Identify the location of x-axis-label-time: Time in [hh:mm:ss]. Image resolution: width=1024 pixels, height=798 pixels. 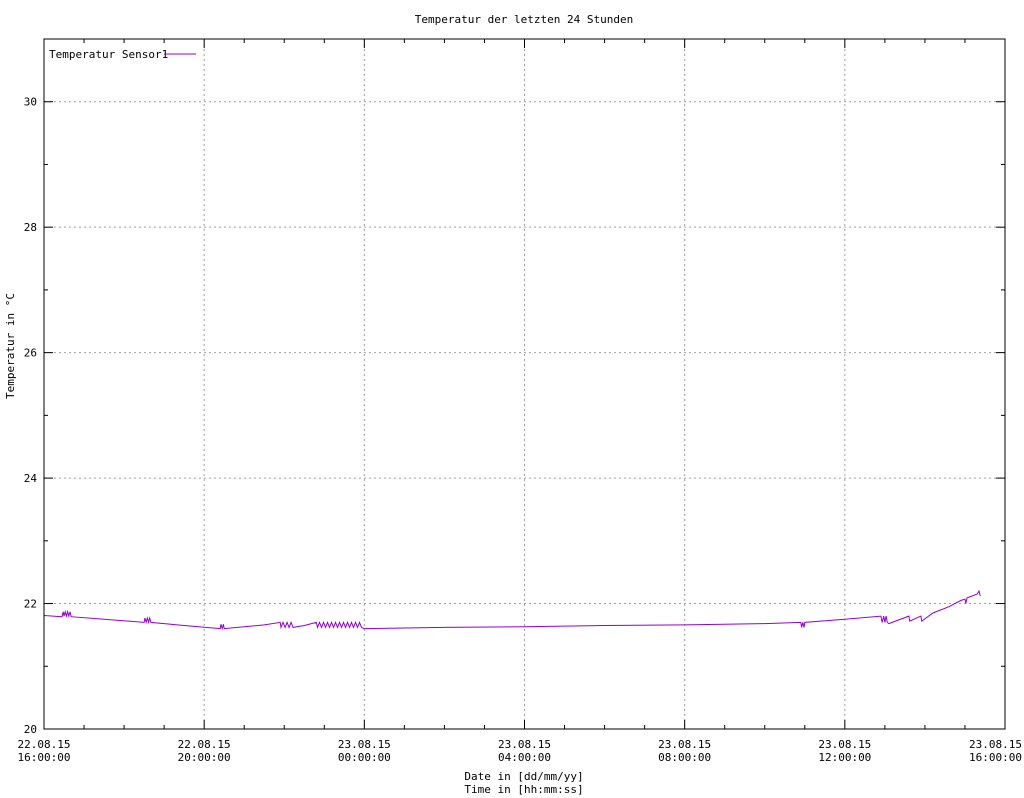
(523, 789).